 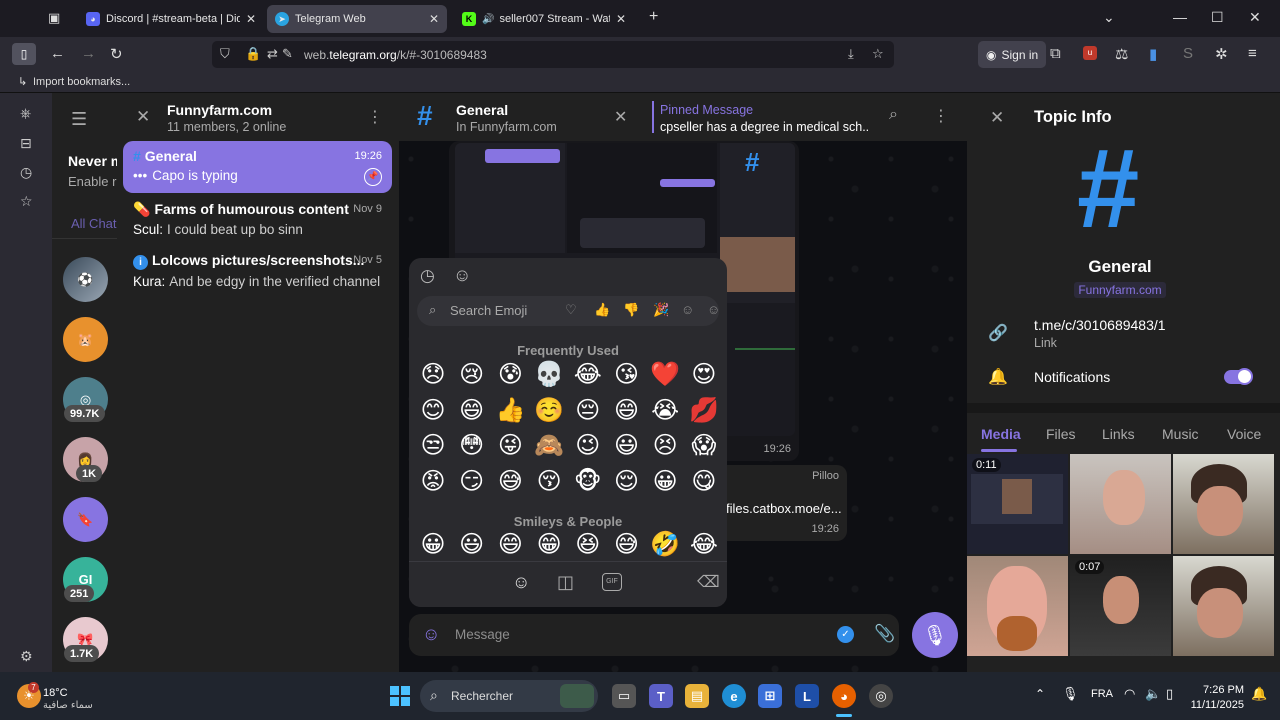 I want to click on synced-tabs-icon: ⊟, so click(x=26, y=143).